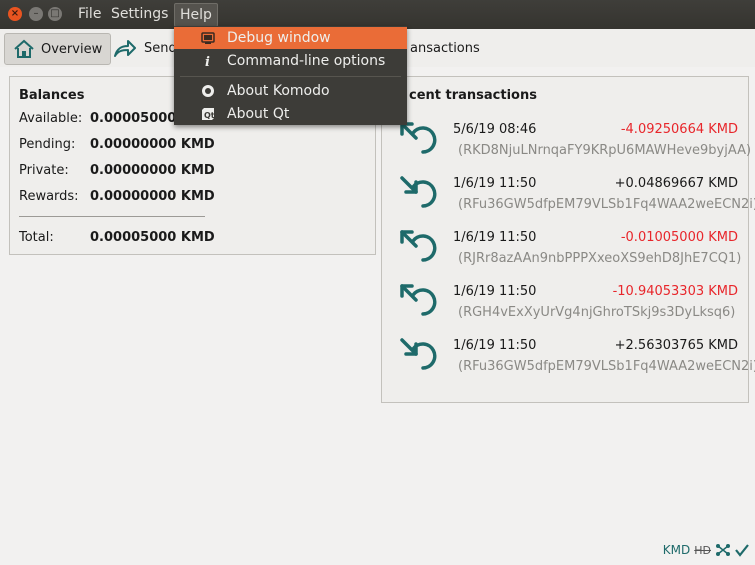 This screenshot has height=565, width=755. Describe the element at coordinates (51, 118) in the screenshot. I see `available-label: Available:` at that location.